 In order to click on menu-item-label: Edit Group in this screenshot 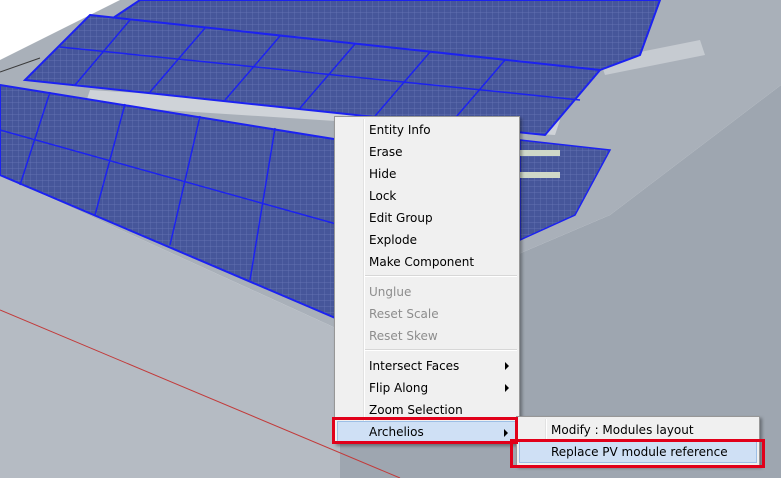, I will do `click(401, 218)`.